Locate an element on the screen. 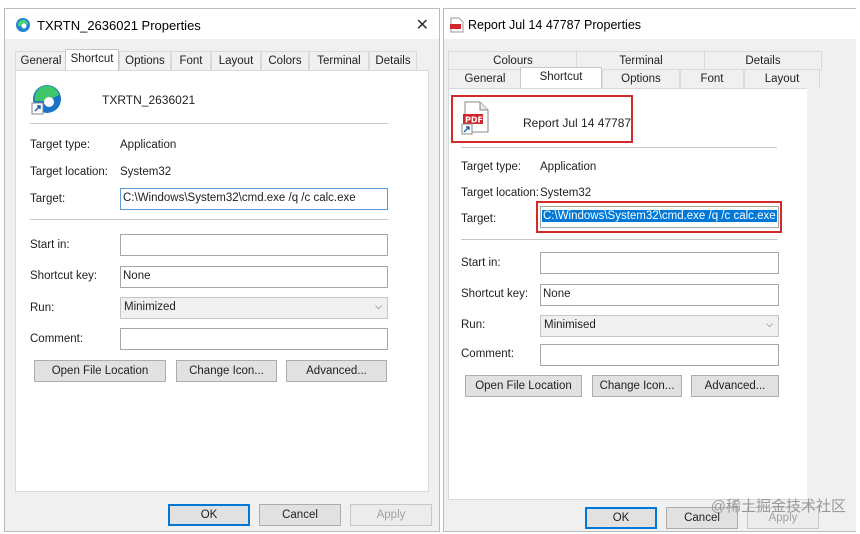 The width and height of the screenshot is (860, 534). tab-colors: Colors is located at coordinates (285, 60).